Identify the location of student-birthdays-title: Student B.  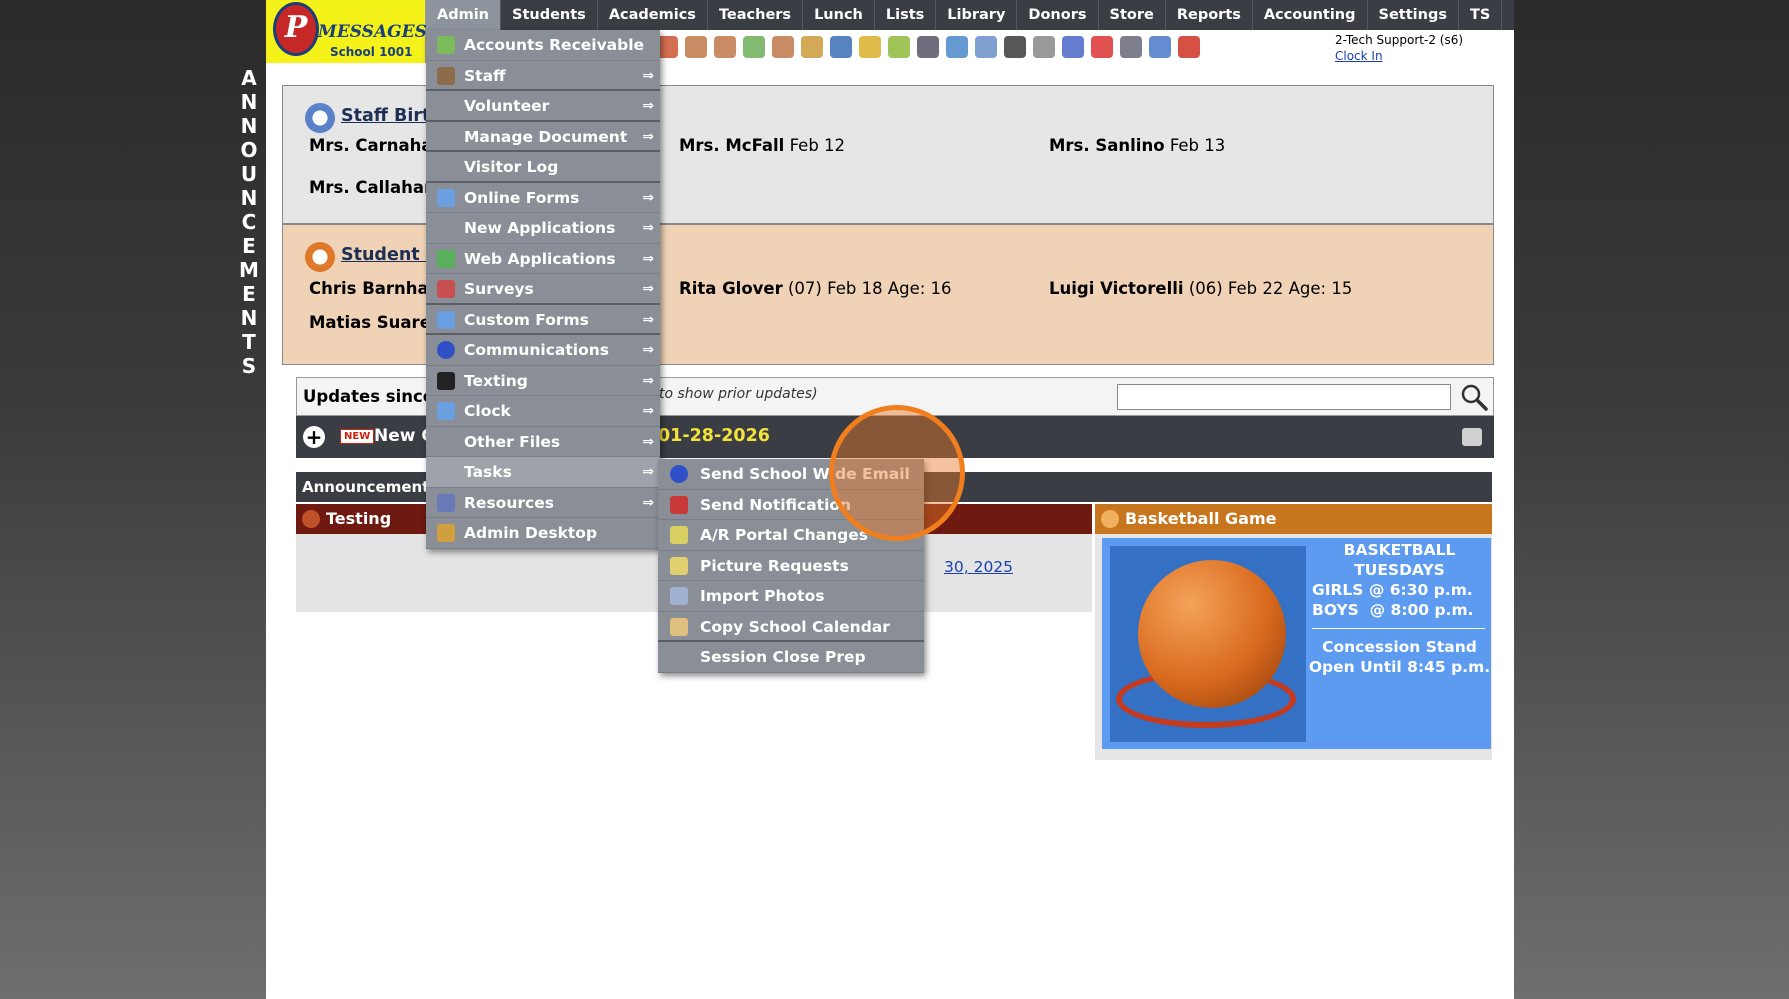
(372, 257).